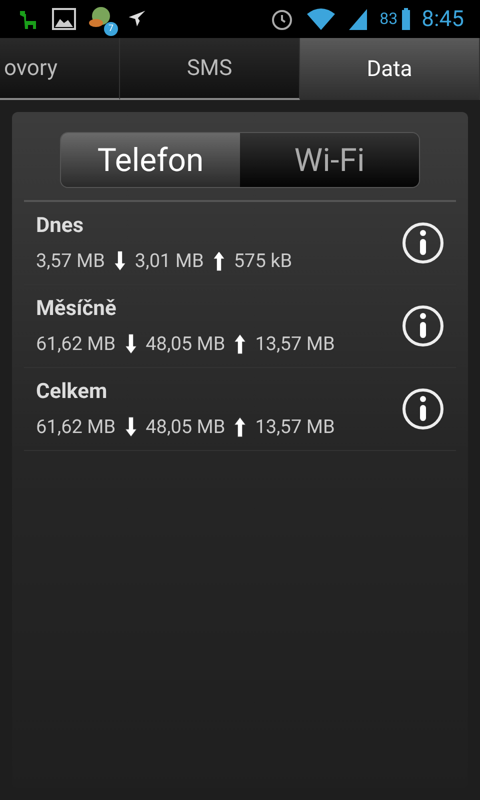 Image resolution: width=480 pixels, height=800 pixels. What do you see at coordinates (406, 19) in the screenshot?
I see `battery-icon` at bounding box center [406, 19].